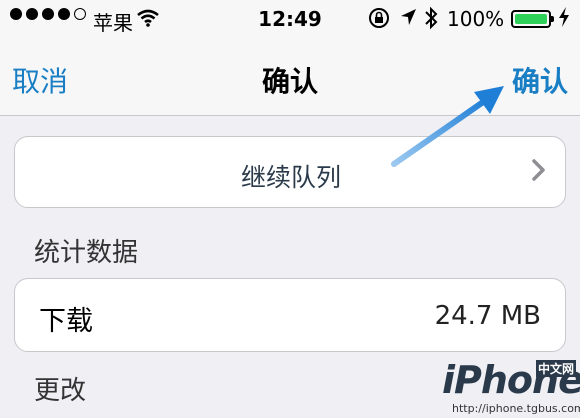 The image size is (580, 418). What do you see at coordinates (431, 20) in the screenshot?
I see `bluetooth-icon` at bounding box center [431, 20].